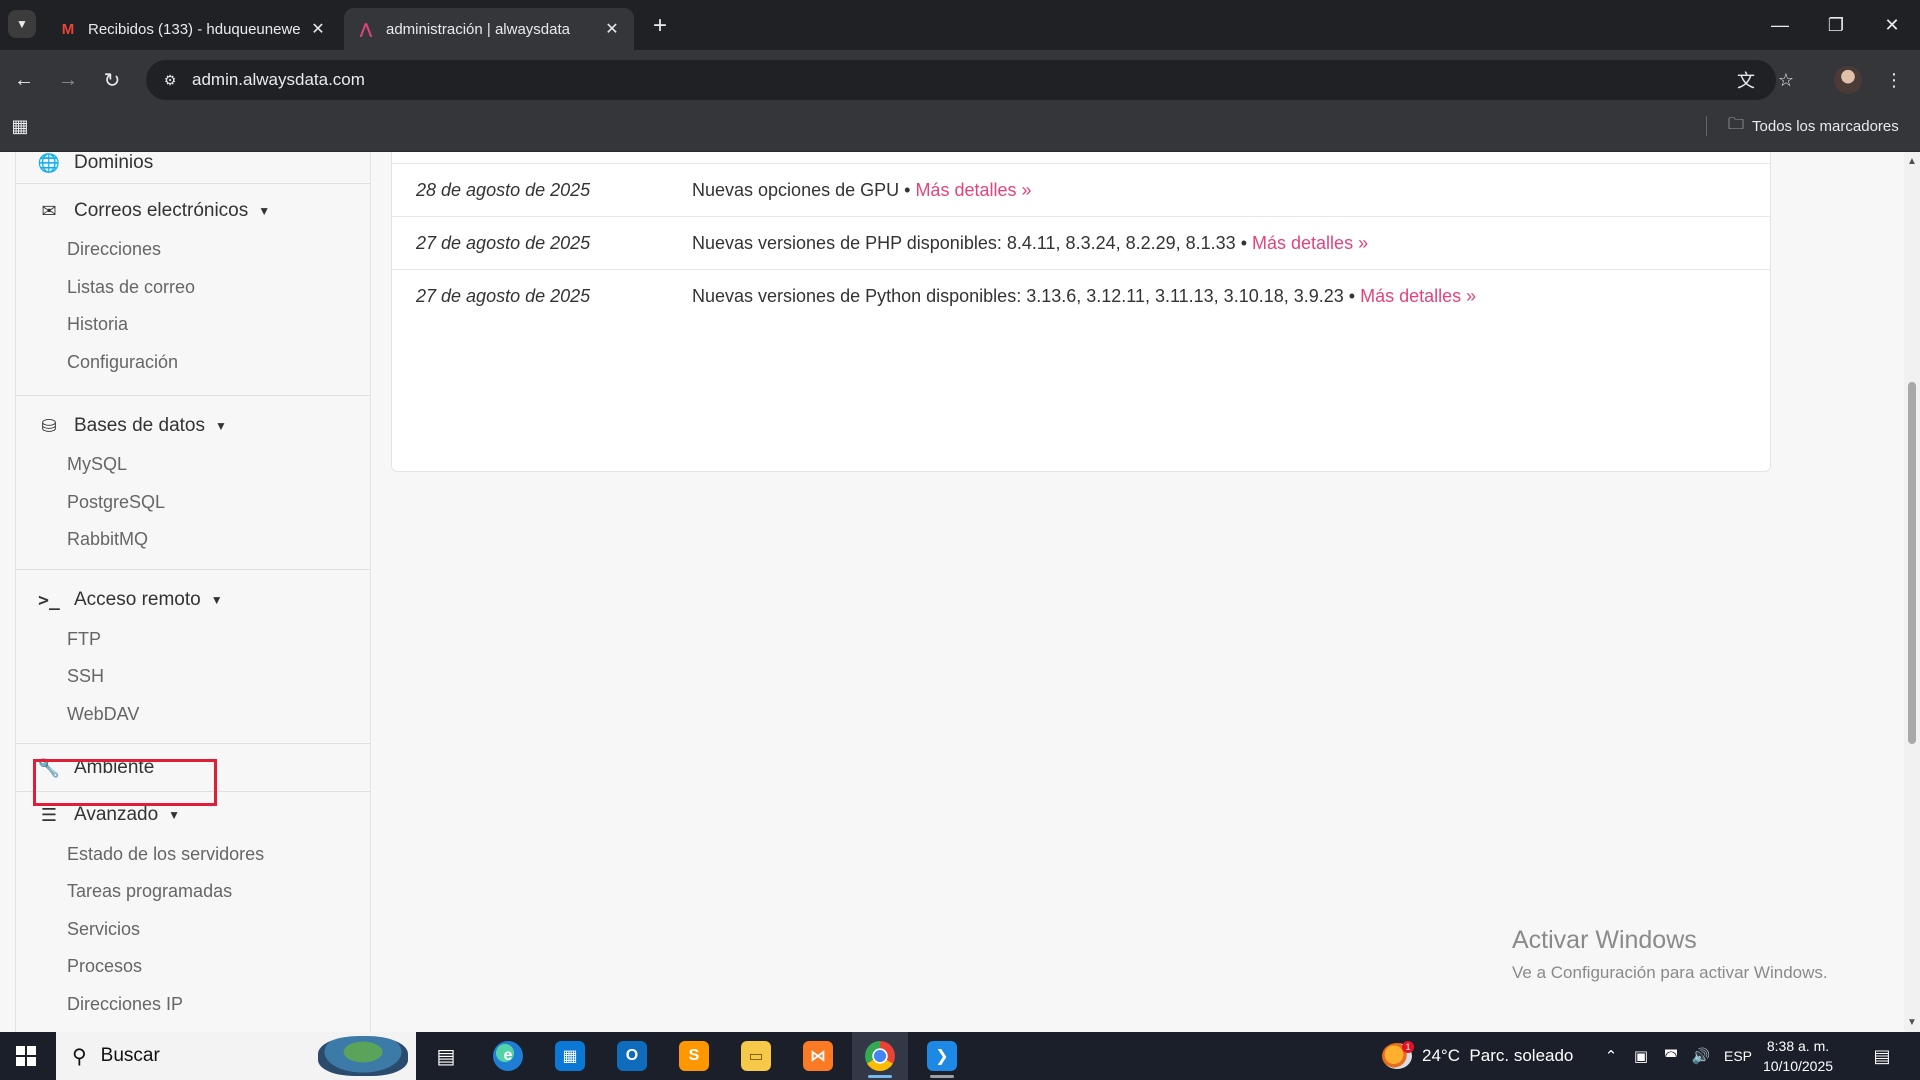 Image resolution: width=1920 pixels, height=1080 pixels. I want to click on task-view-icon: ▤, so click(446, 1056).